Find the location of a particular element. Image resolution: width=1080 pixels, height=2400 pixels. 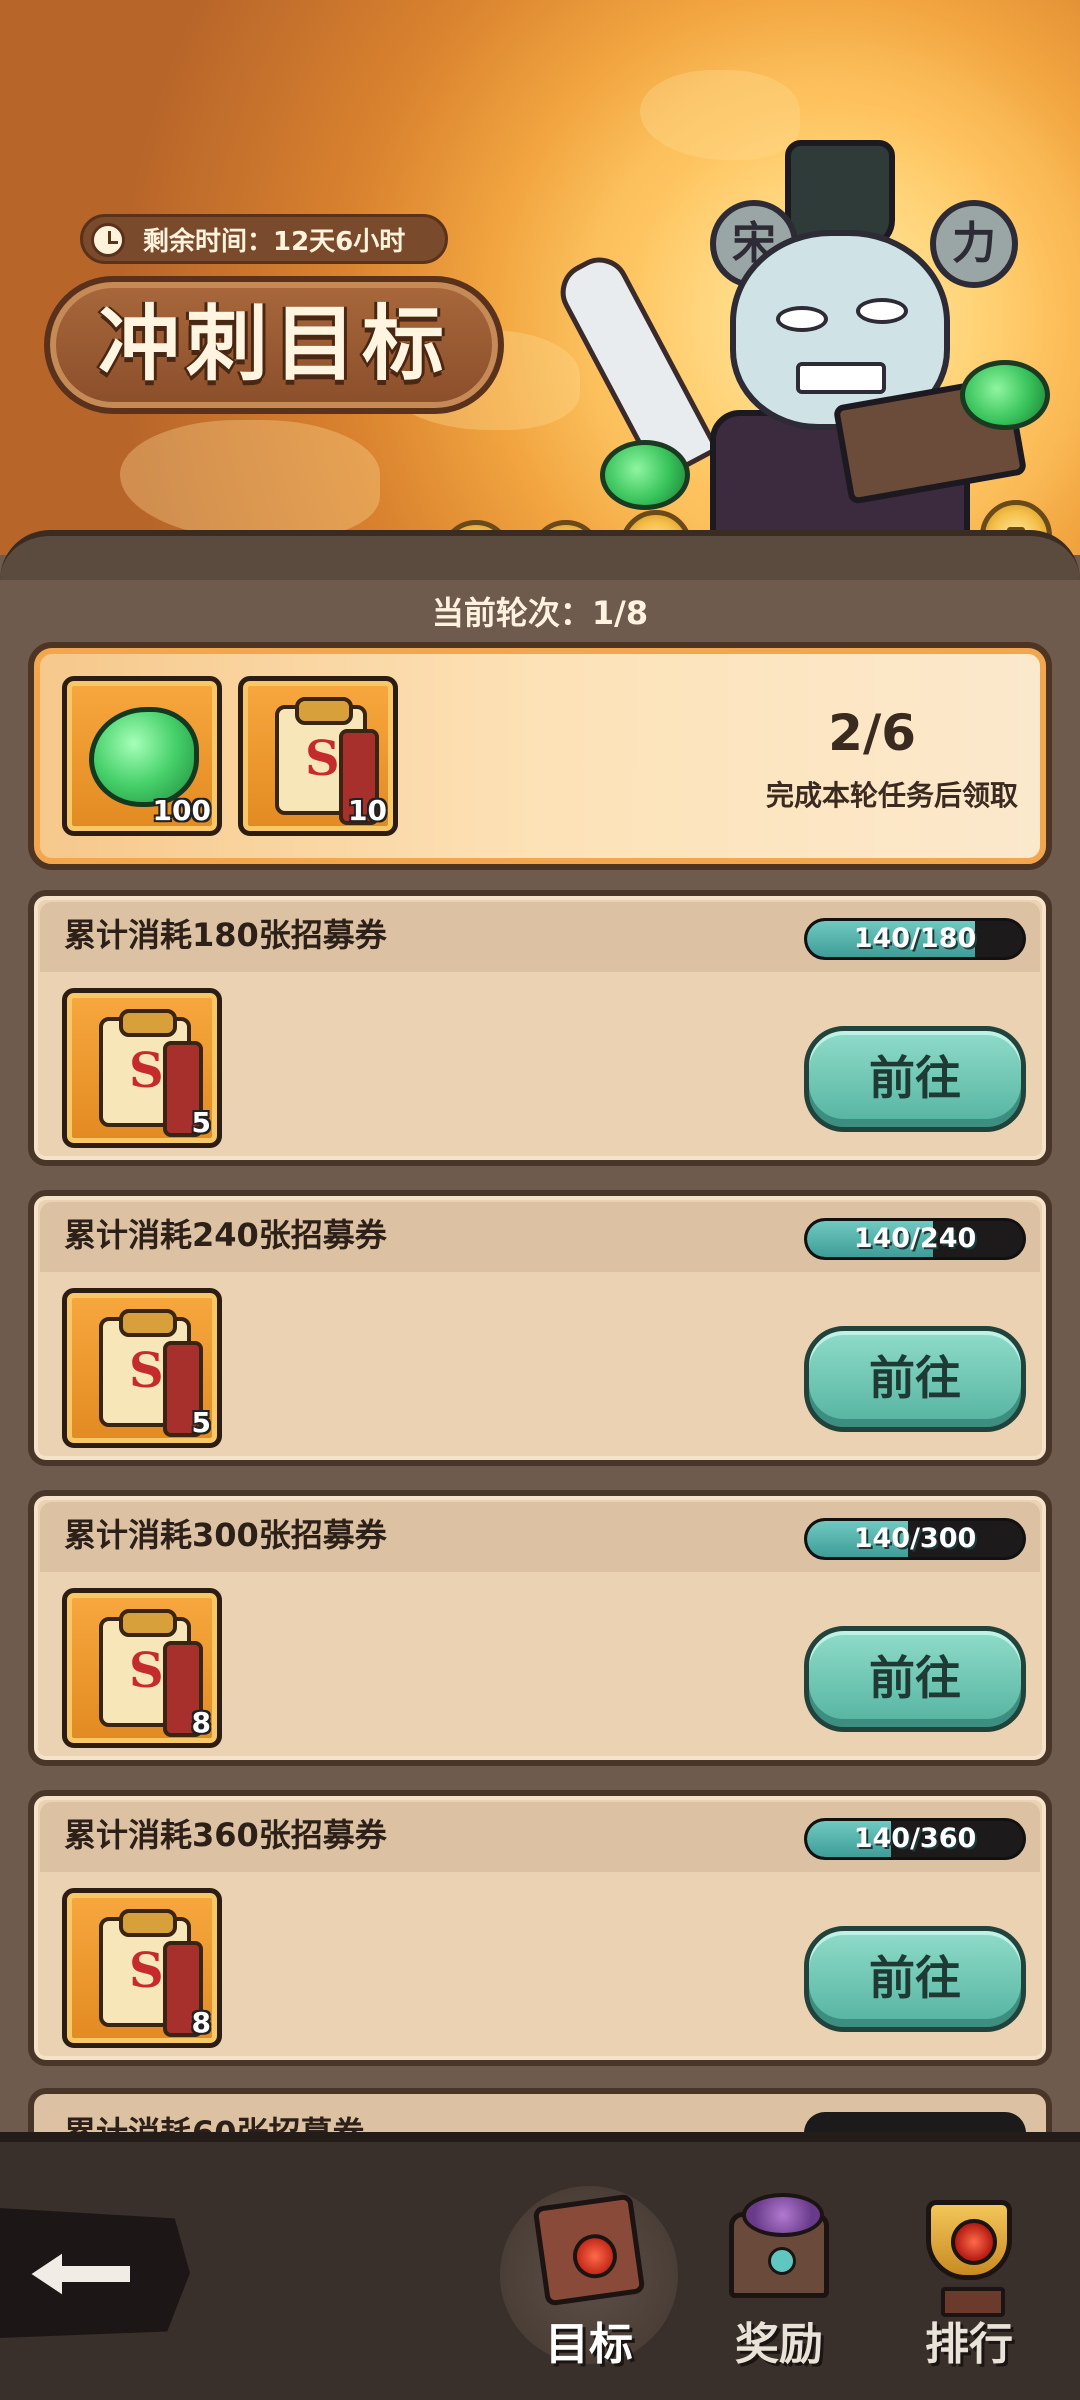

banner-flame-decor is located at coordinates (250, 480).